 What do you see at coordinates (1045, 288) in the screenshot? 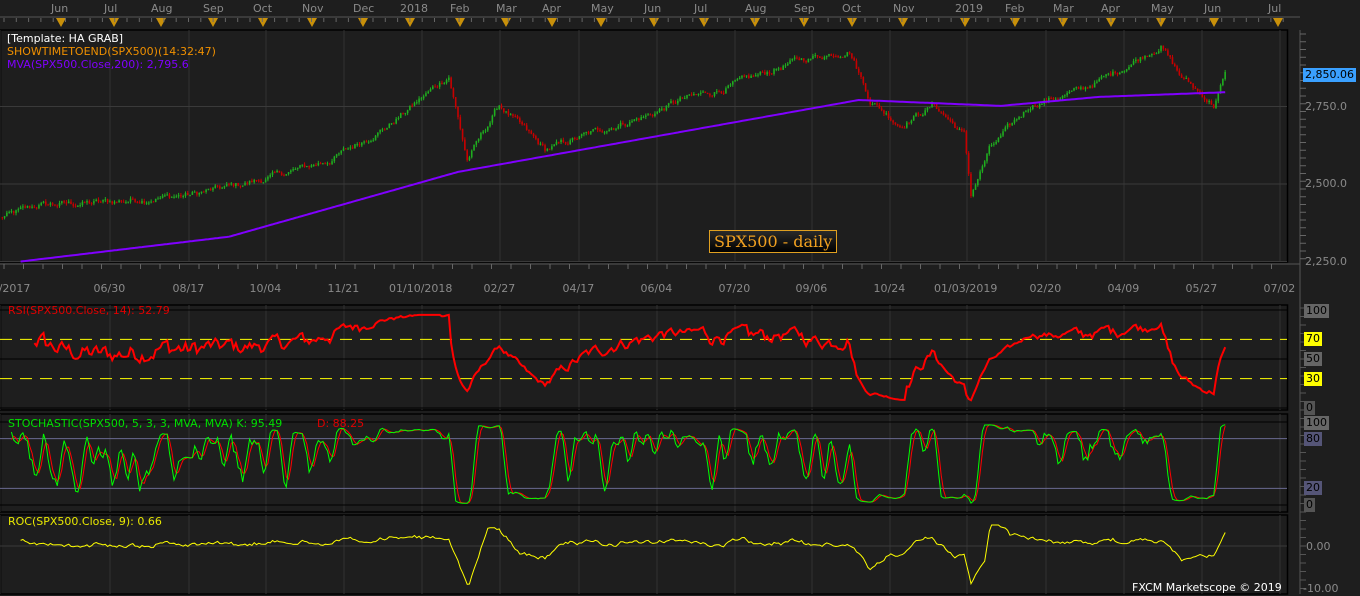
I see `date-label: 02/20` at bounding box center [1045, 288].